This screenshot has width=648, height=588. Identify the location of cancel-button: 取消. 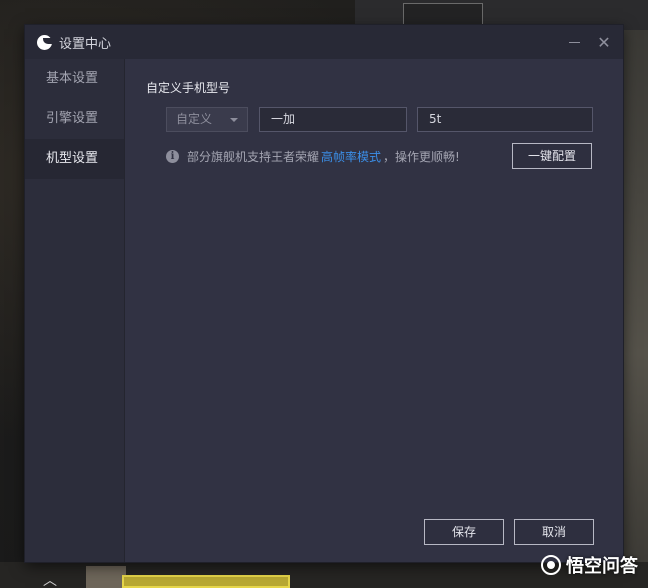
(554, 532).